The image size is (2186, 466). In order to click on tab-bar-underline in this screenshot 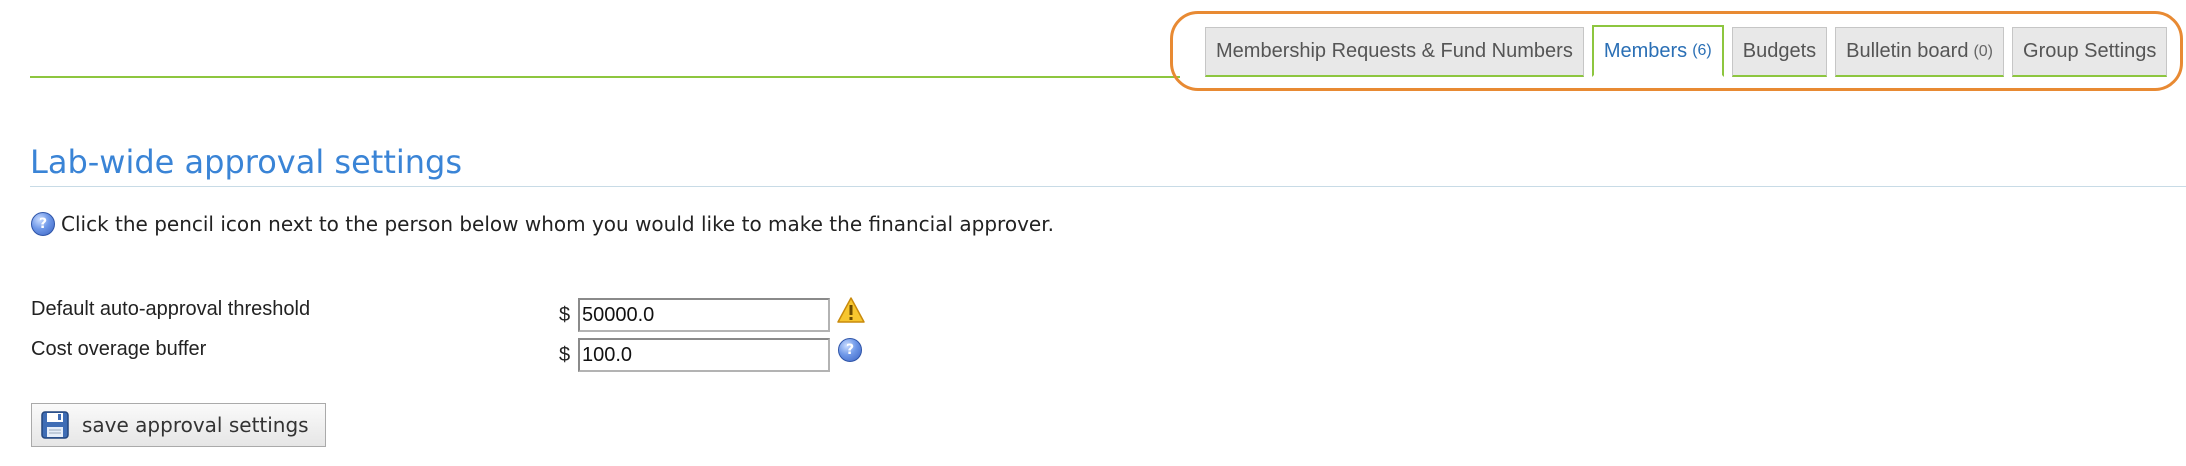, I will do `click(605, 77)`.